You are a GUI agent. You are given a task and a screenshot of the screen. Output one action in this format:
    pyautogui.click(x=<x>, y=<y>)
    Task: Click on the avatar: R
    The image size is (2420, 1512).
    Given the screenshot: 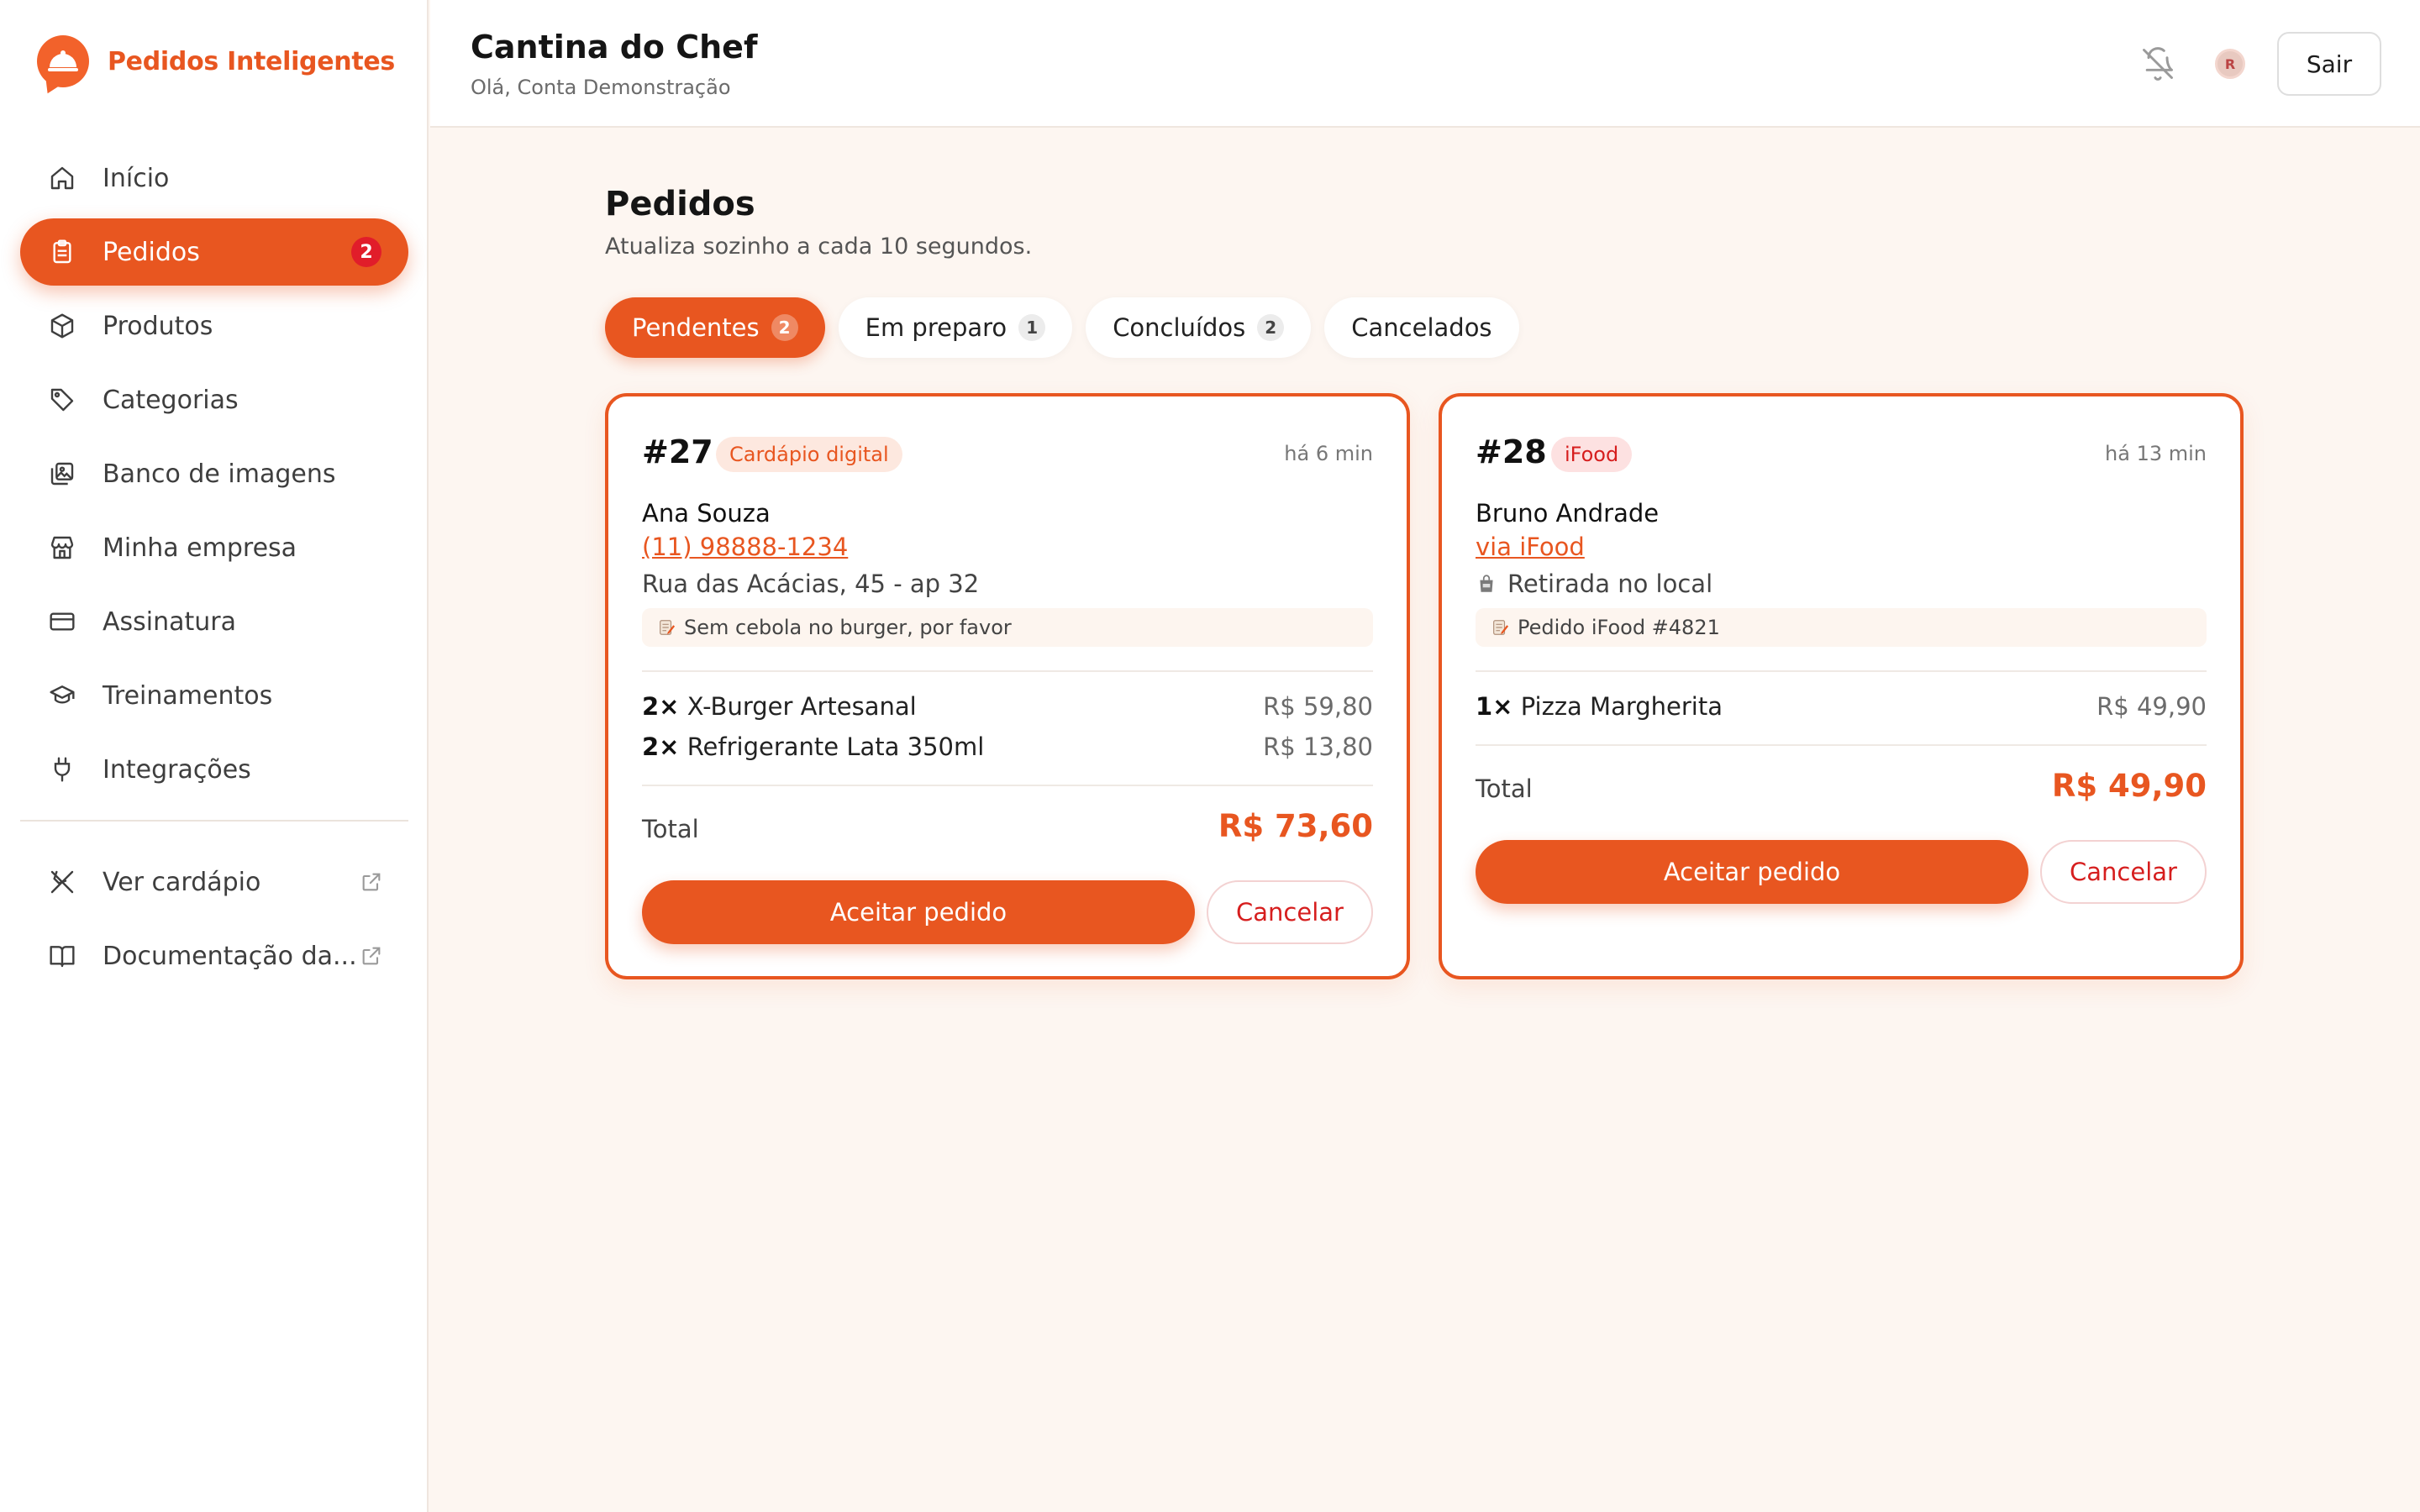 What is the action you would take?
    pyautogui.click(x=2230, y=64)
    